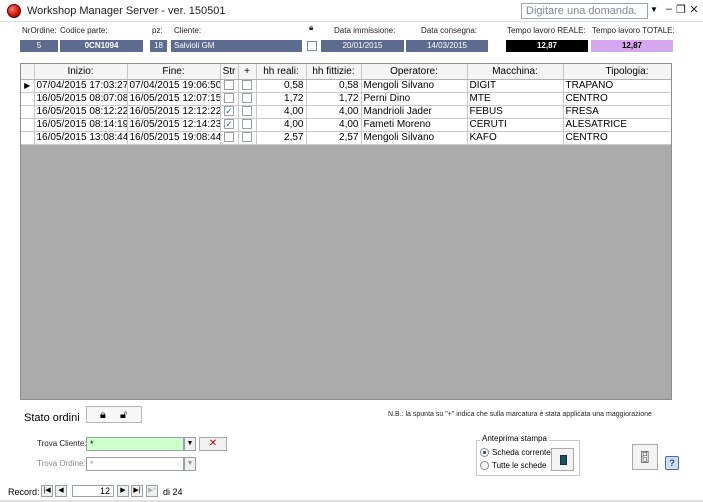 The height and width of the screenshot is (502, 703). I want to click on cell-fine: 16/05/2015 19:08:44, so click(174, 138).